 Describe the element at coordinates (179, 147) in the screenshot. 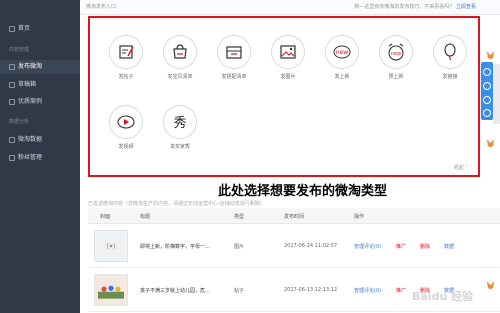

I see `type-label: 发买家秀` at that location.